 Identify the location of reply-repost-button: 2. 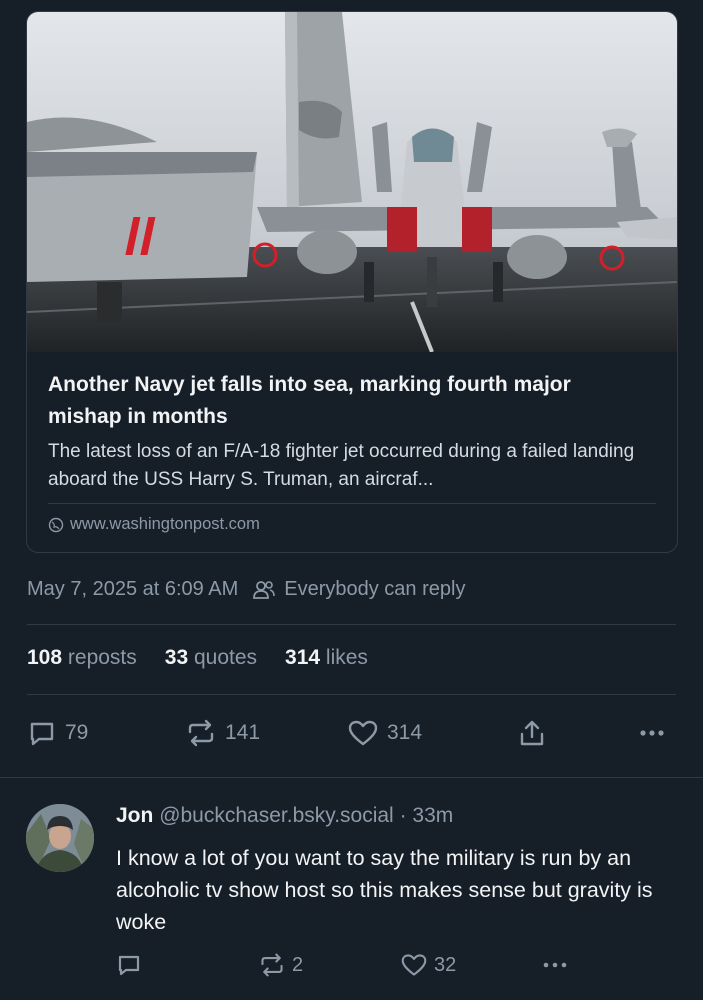
(280, 965).